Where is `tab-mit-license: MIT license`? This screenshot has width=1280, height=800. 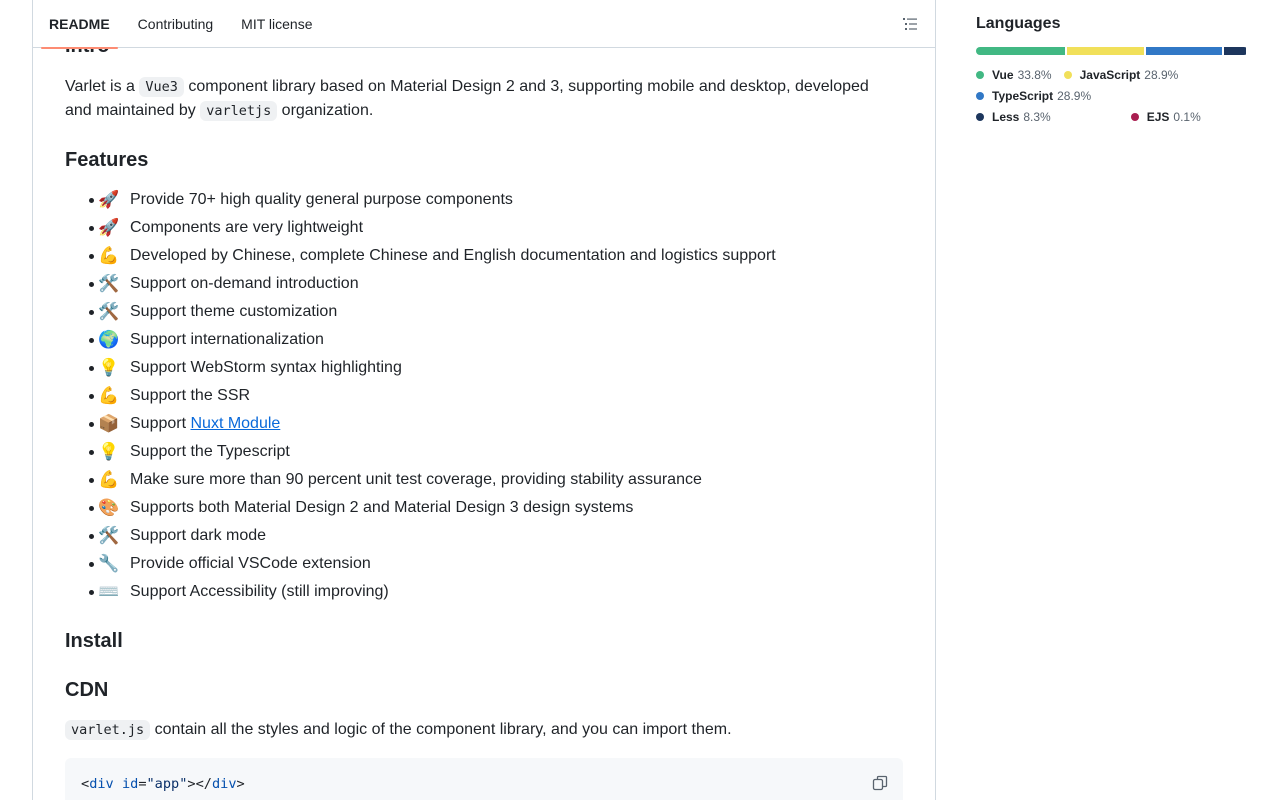 tab-mit-license: MIT license is located at coordinates (276, 24).